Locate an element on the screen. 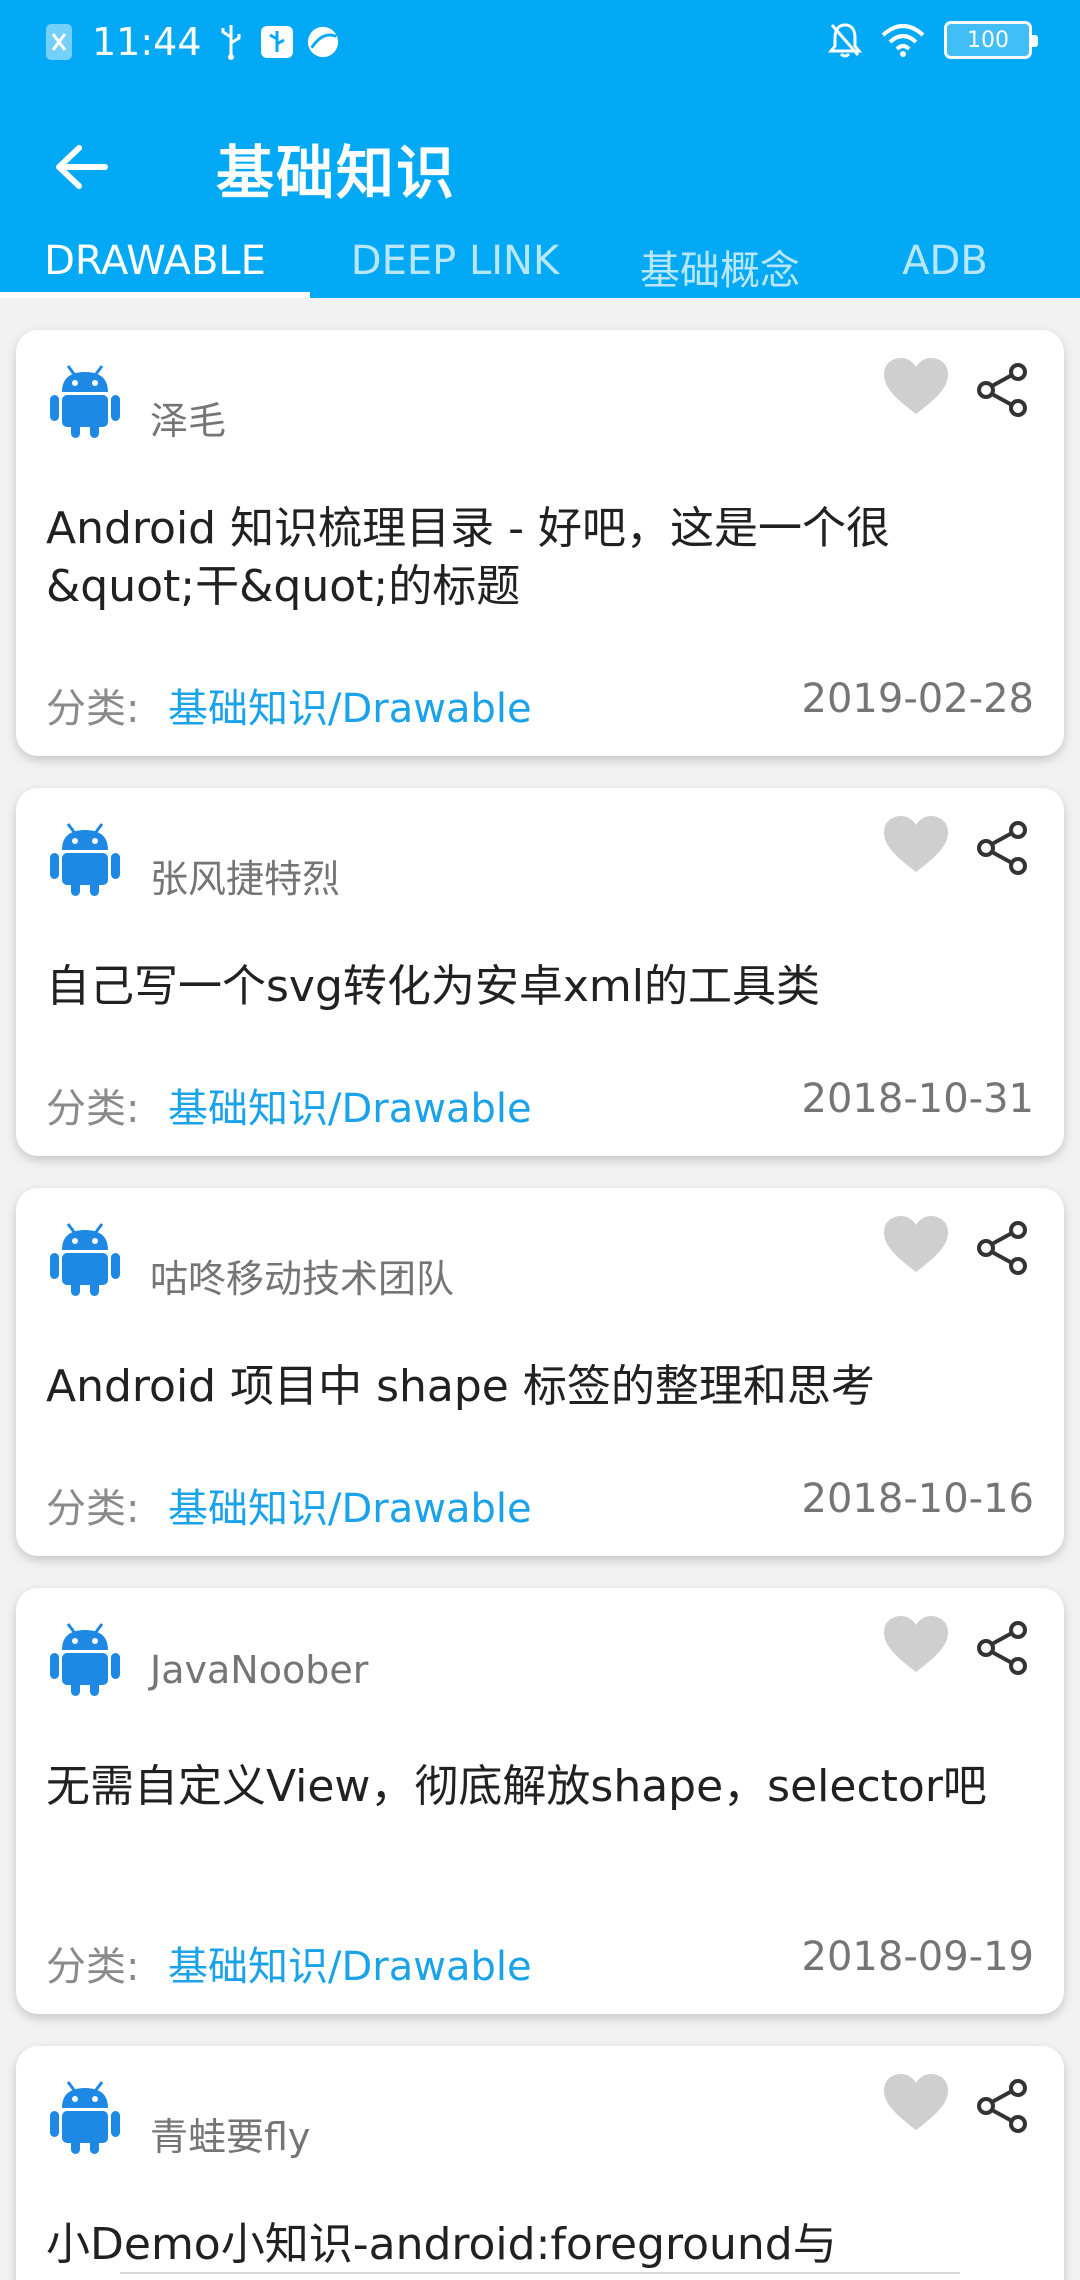 The width and height of the screenshot is (1080, 2280). article-title: 小Demo小知识-android:foreground与 is located at coordinates (536, 2245).